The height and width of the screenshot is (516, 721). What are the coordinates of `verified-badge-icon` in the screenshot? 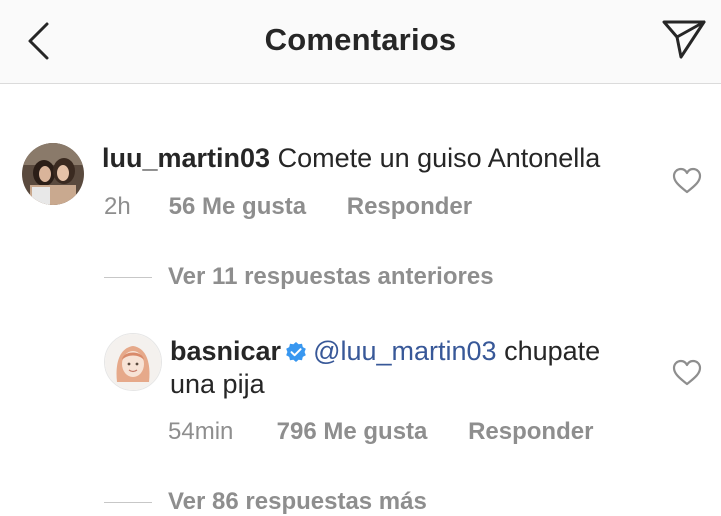 It's located at (296, 352).